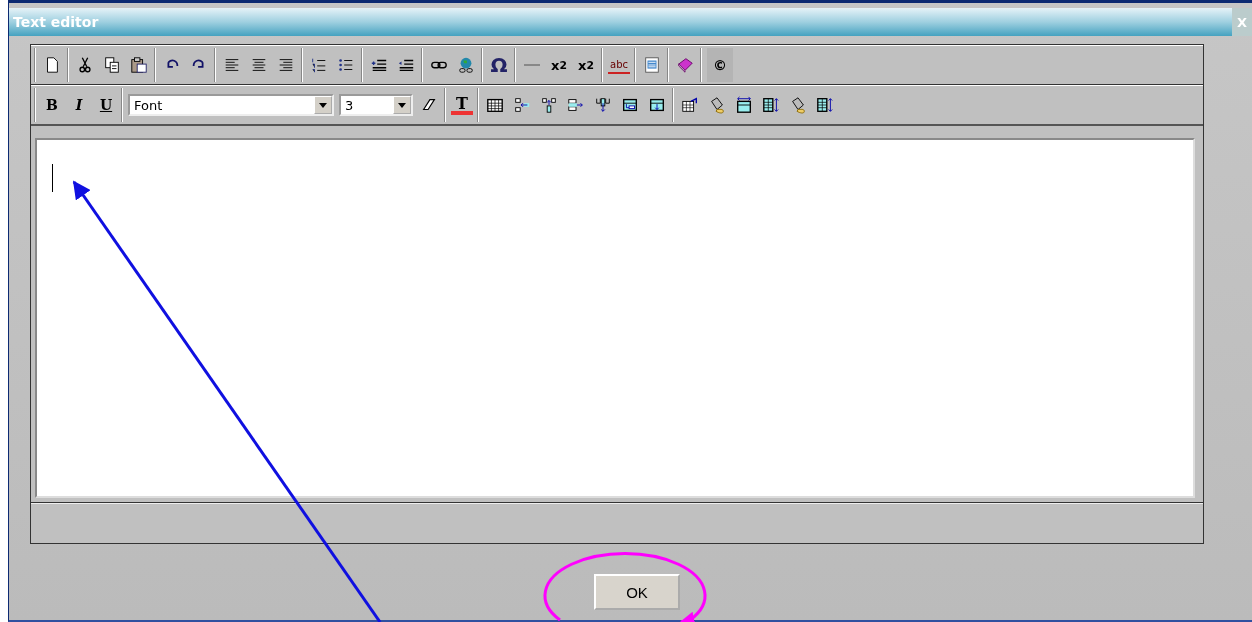 The image size is (1252, 622). I want to click on globe-link-icon, so click(466, 65).